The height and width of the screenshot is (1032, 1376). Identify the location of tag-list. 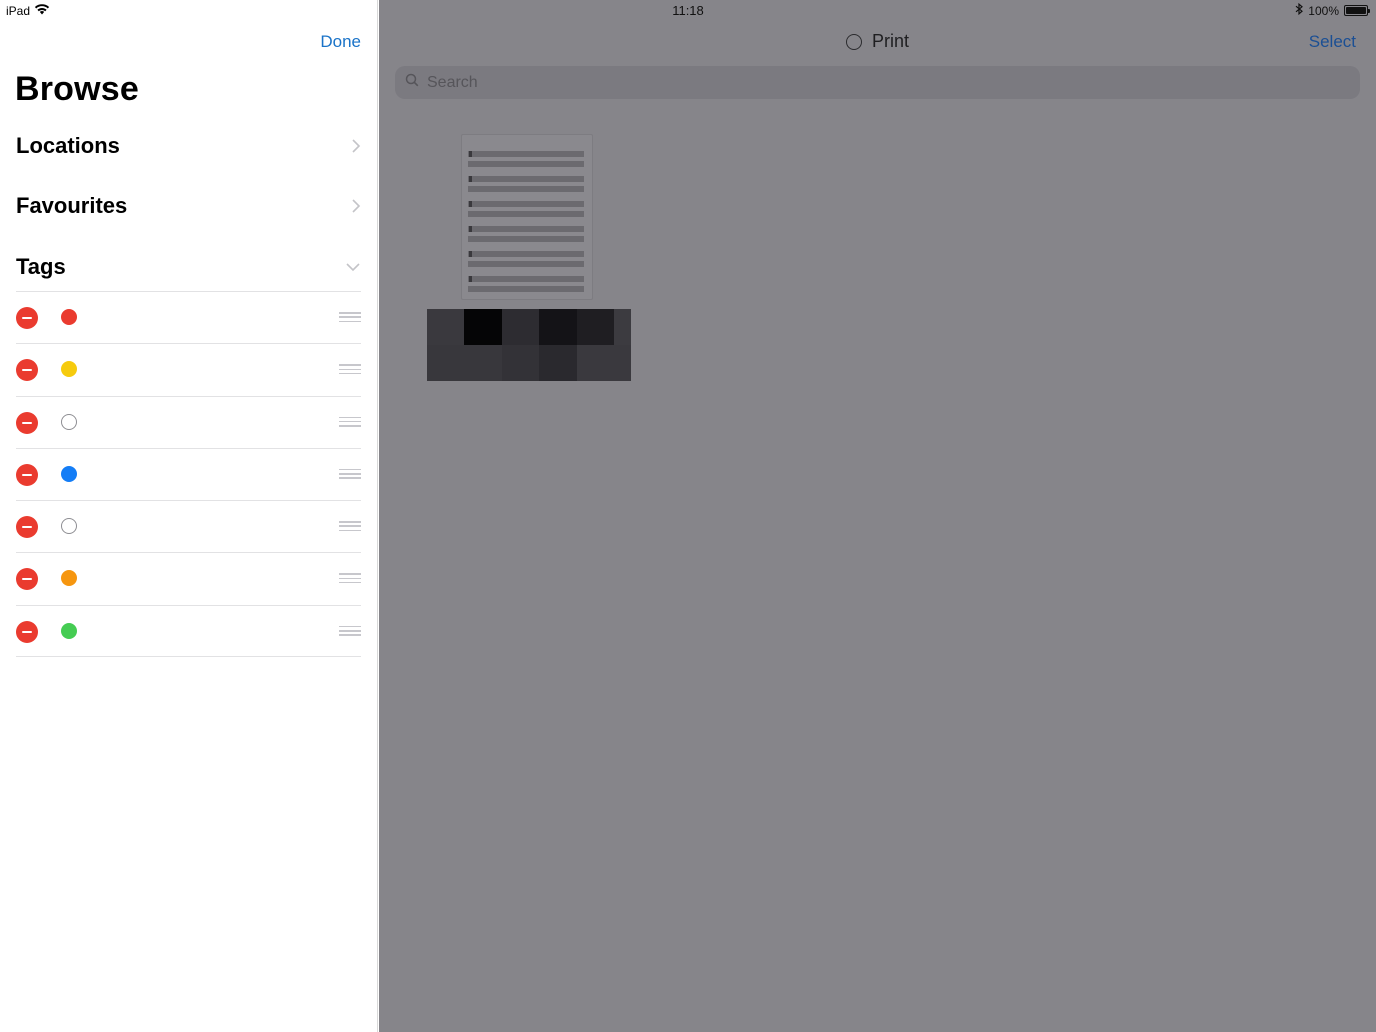
(188, 474).